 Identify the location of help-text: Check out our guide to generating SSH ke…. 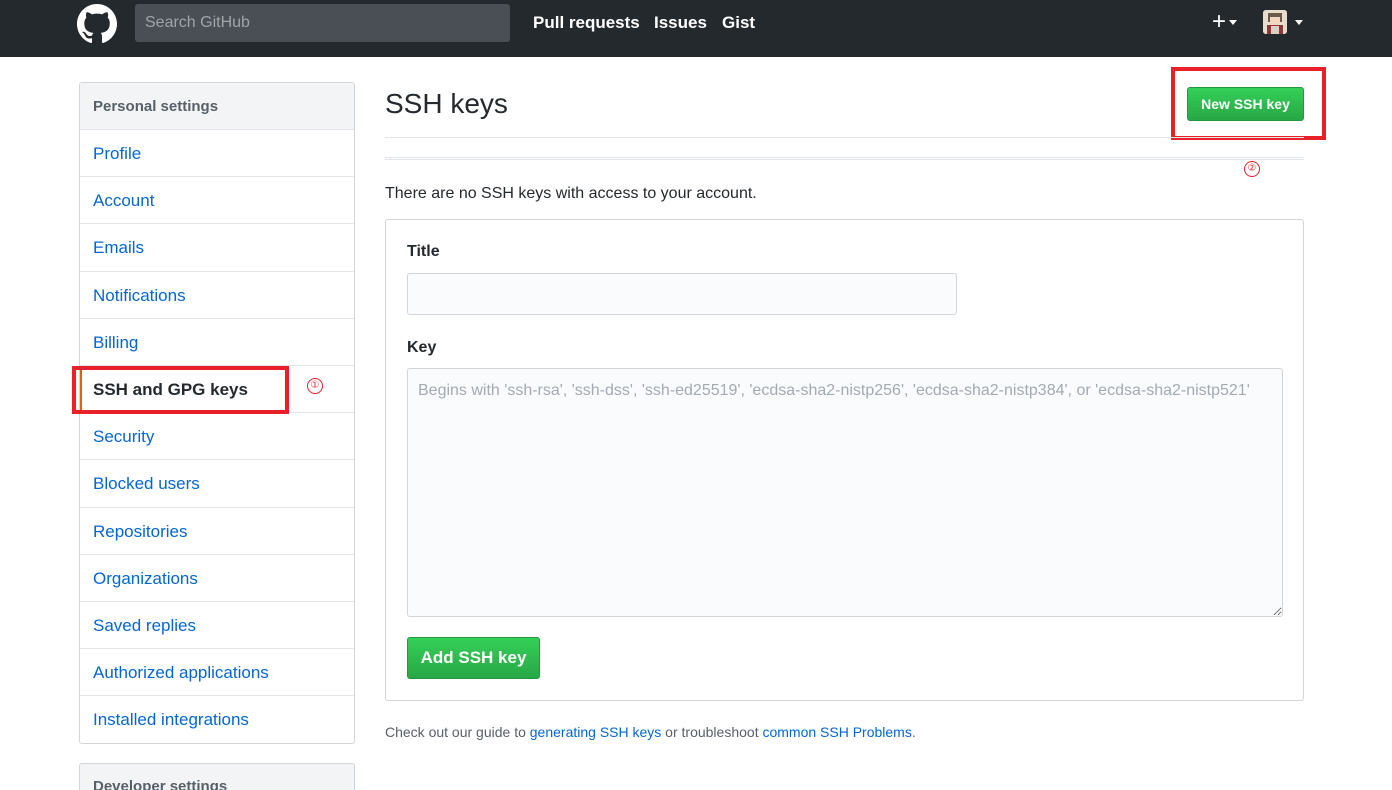
(650, 732).